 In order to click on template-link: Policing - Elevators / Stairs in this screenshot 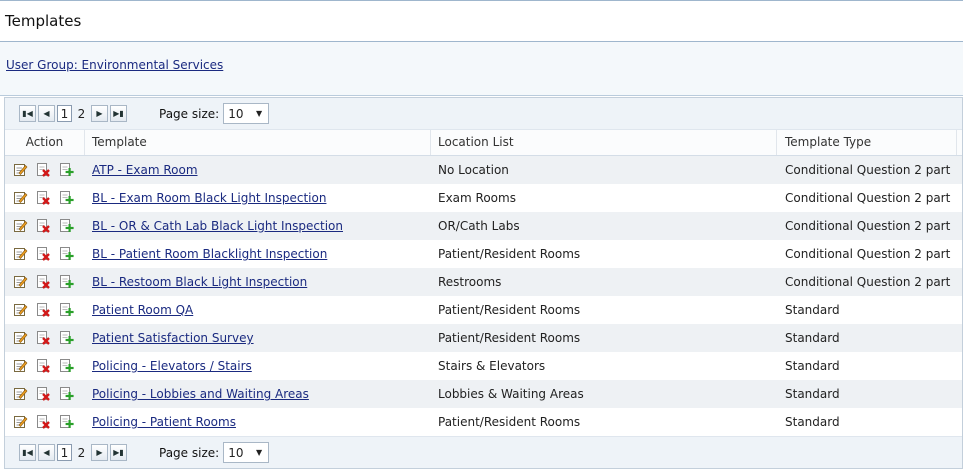, I will do `click(172, 366)`.